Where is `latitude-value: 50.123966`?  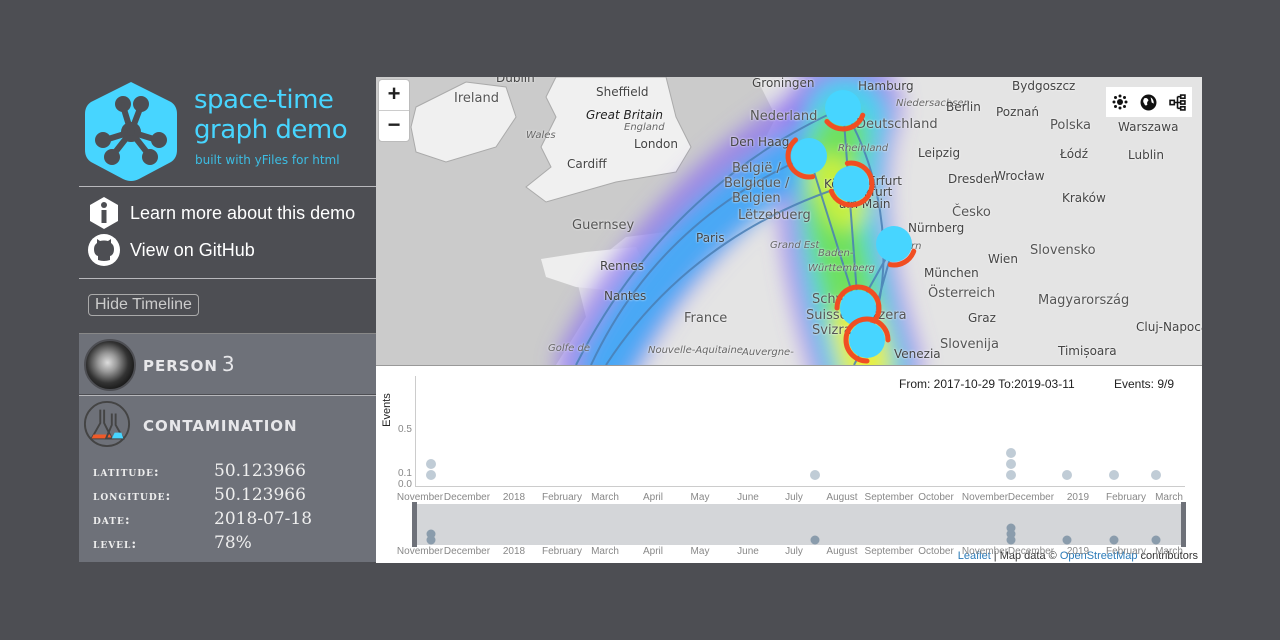
latitude-value: 50.123966 is located at coordinates (260, 471).